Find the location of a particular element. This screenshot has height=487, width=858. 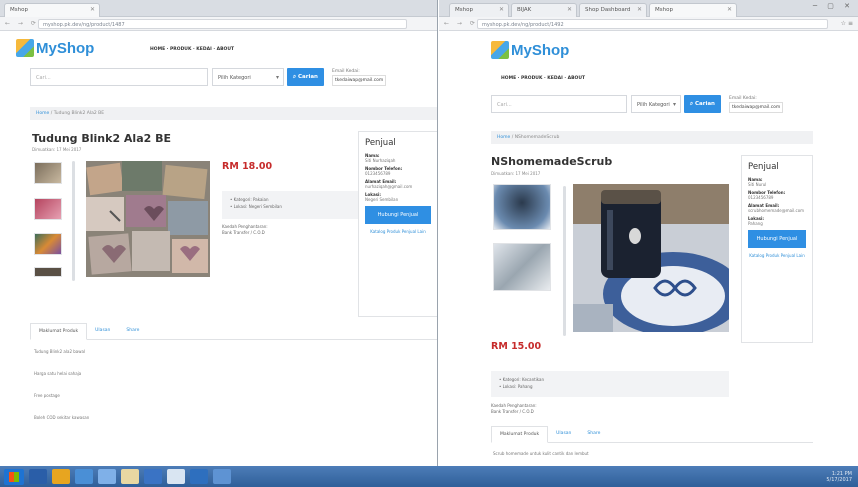

system-tray-clock: 1:21 PM 5/17/2017 is located at coordinates (839, 477).